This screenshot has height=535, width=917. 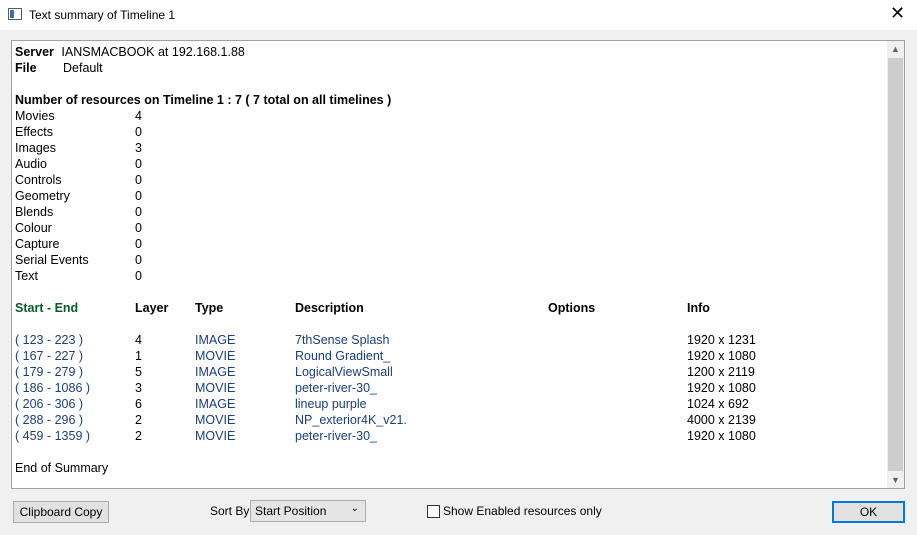 What do you see at coordinates (49, 340) in the screenshot?
I see `table-cell-range: ( 123 - 223 )` at bounding box center [49, 340].